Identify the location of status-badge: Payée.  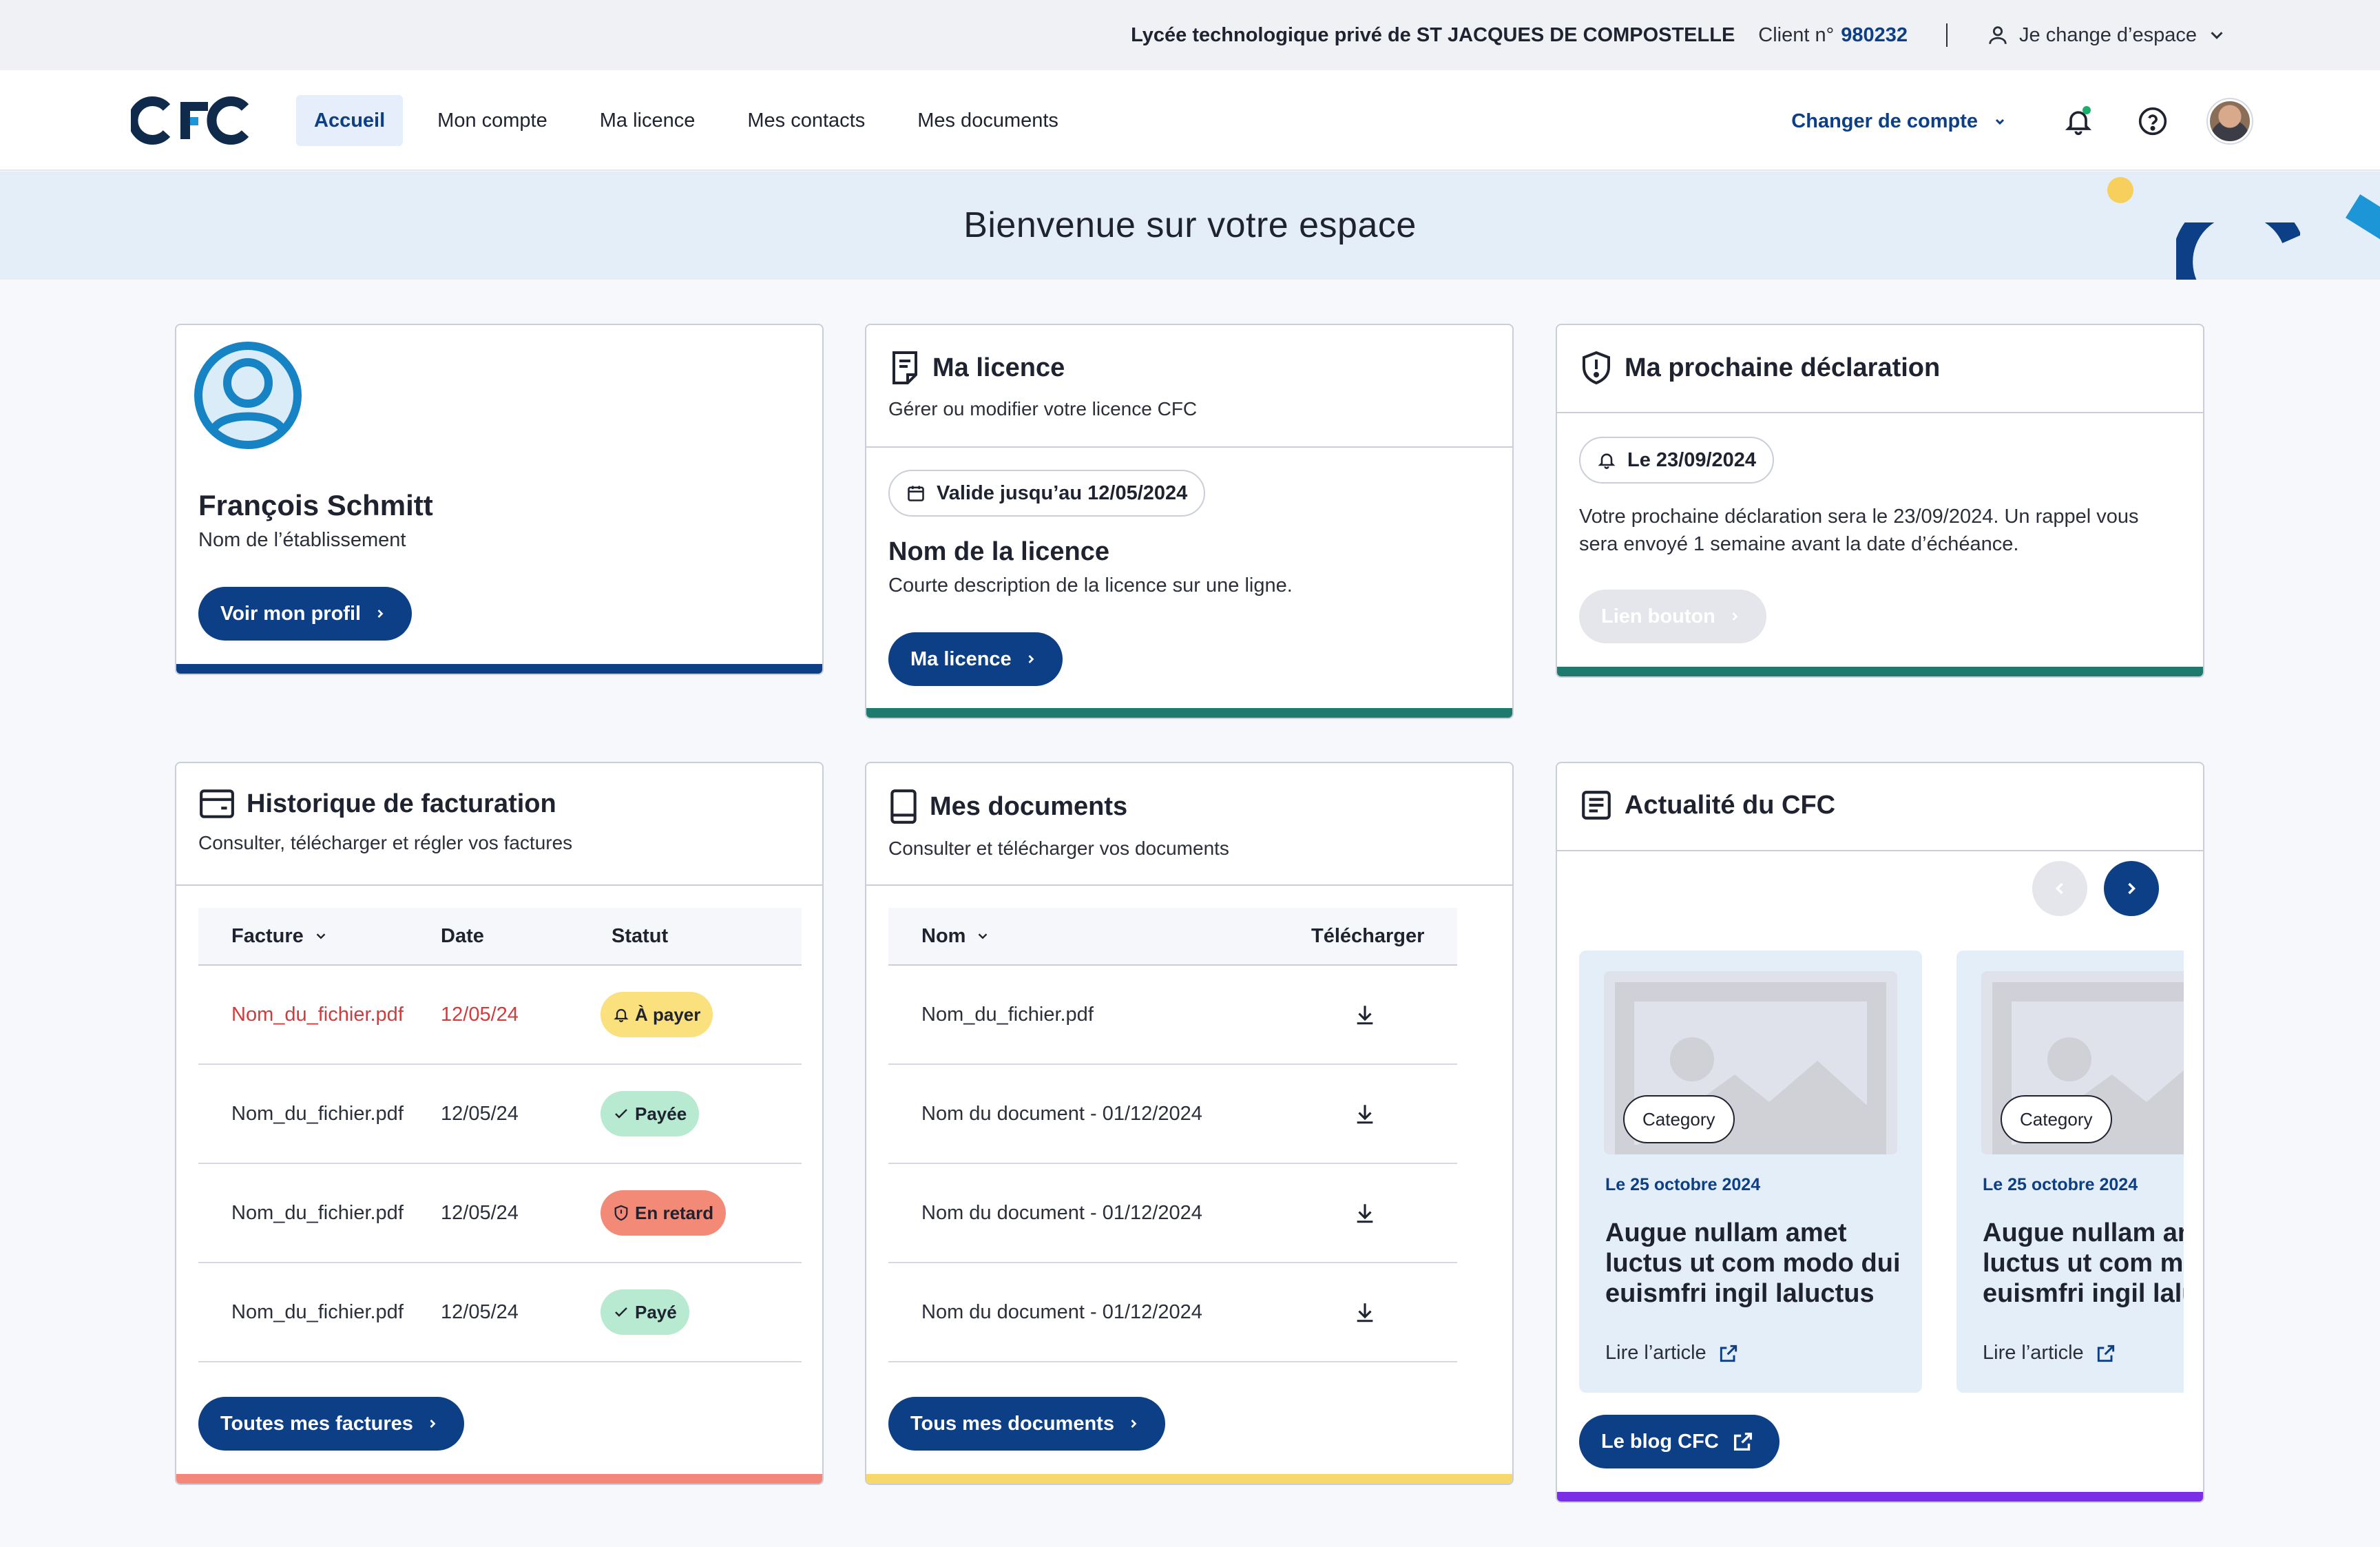
(650, 1113).